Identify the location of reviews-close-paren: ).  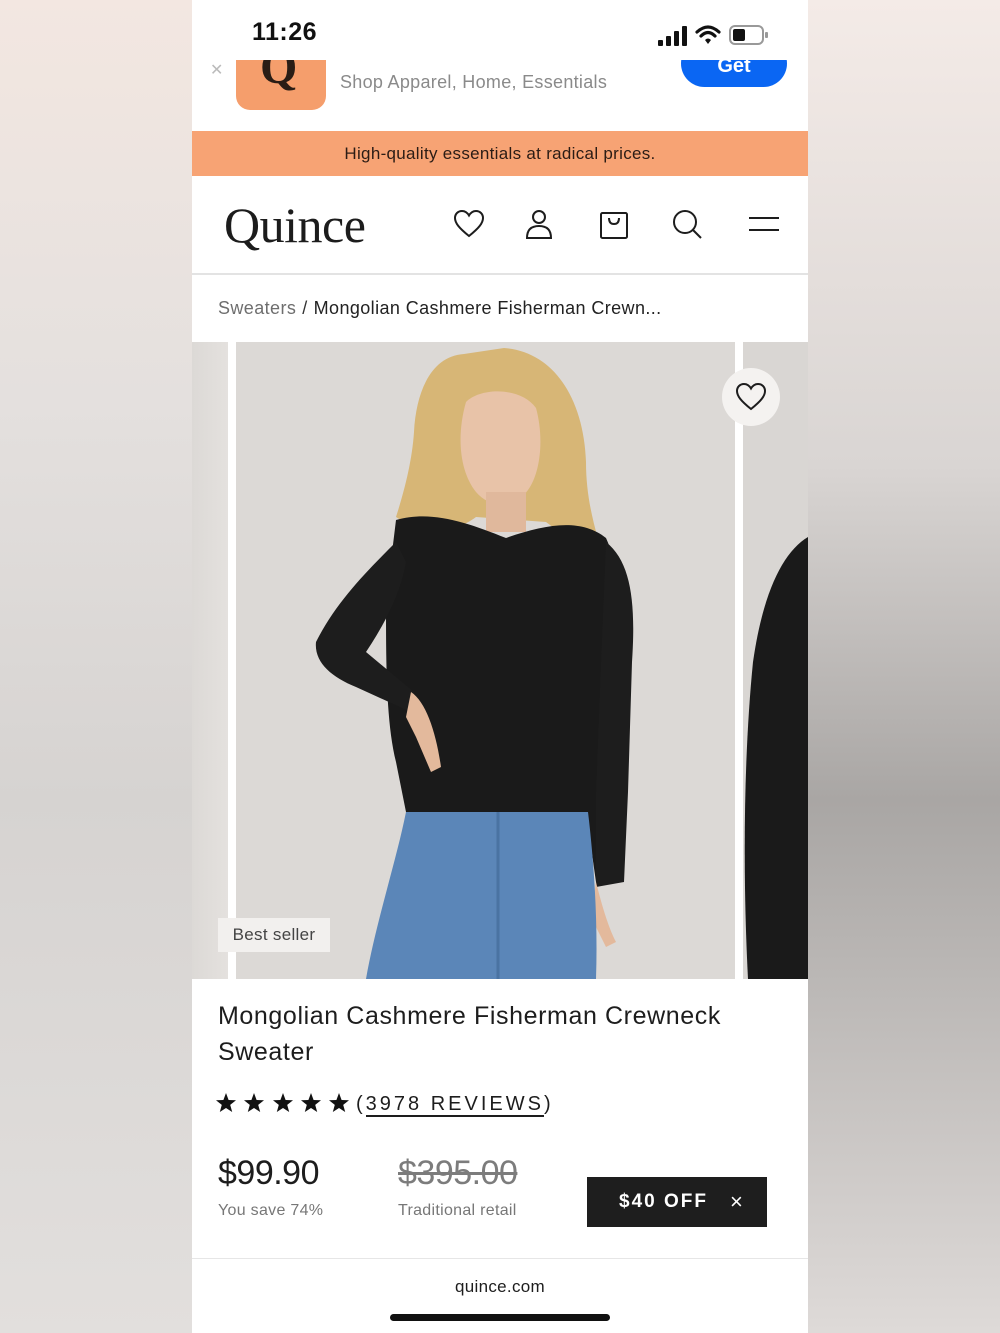
(548, 1104).